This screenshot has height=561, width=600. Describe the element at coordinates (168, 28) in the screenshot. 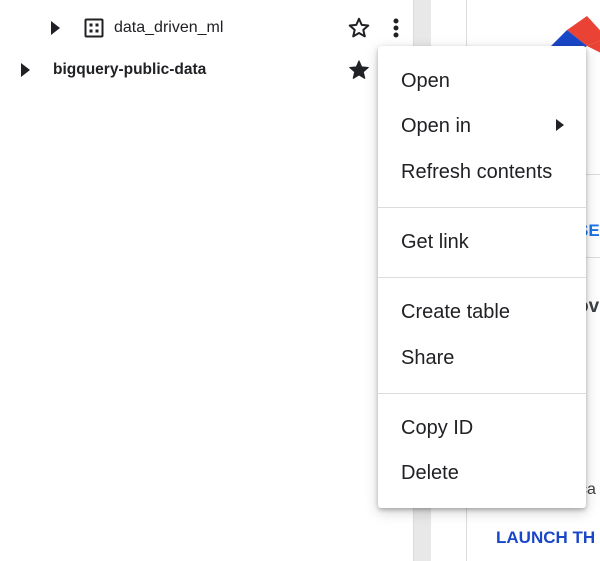

I see `dataset-label: data_driven_ml` at that location.